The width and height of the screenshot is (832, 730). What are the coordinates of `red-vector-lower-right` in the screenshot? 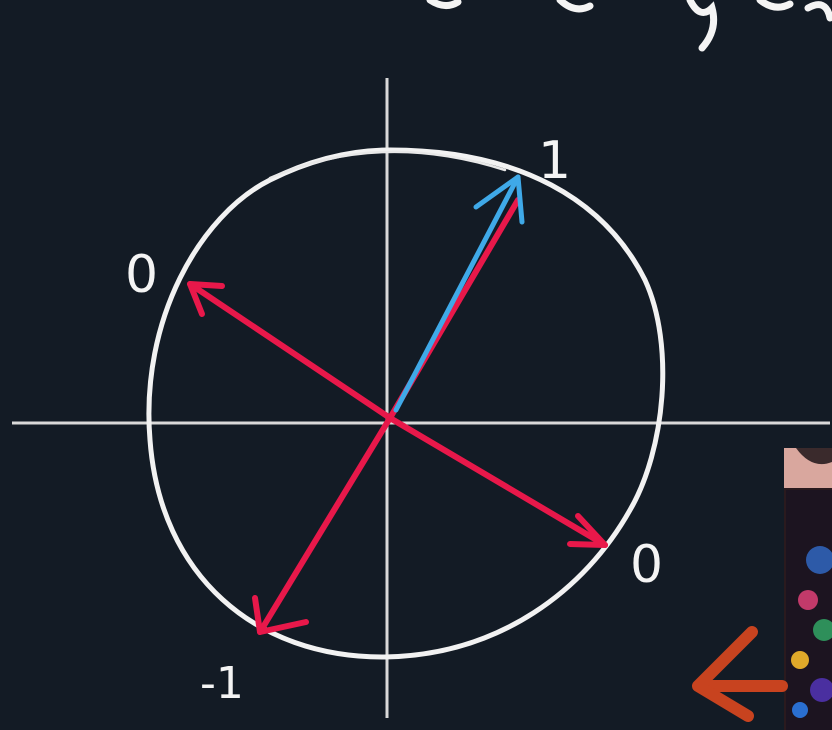 It's located at (497, 481).